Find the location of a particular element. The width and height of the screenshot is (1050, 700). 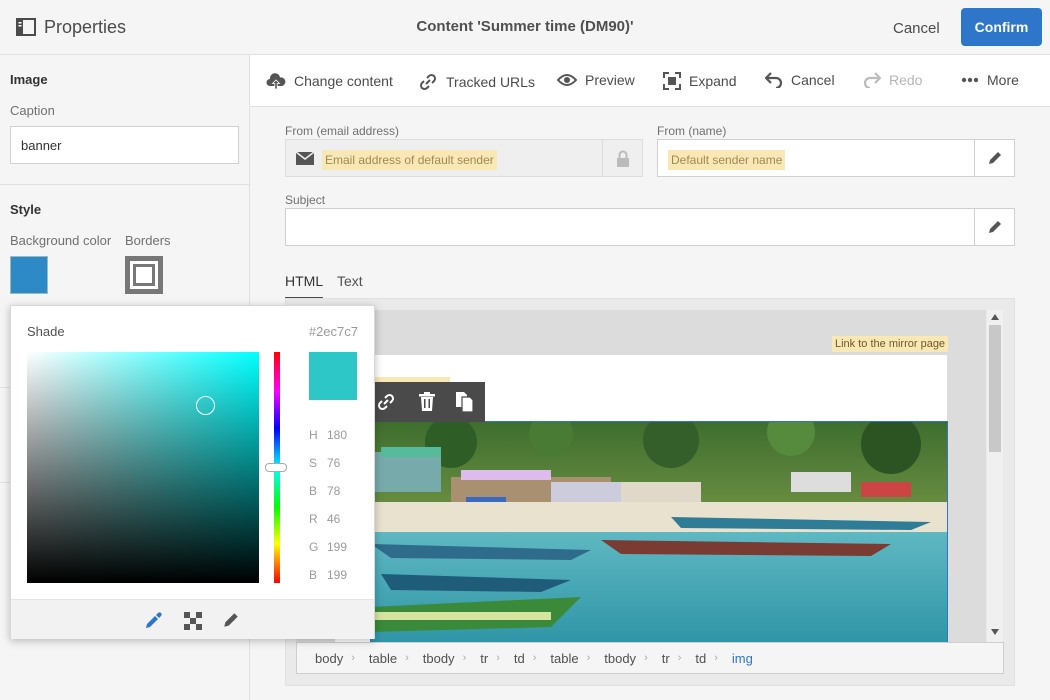

image-action-bar is located at coordinates (427, 402).